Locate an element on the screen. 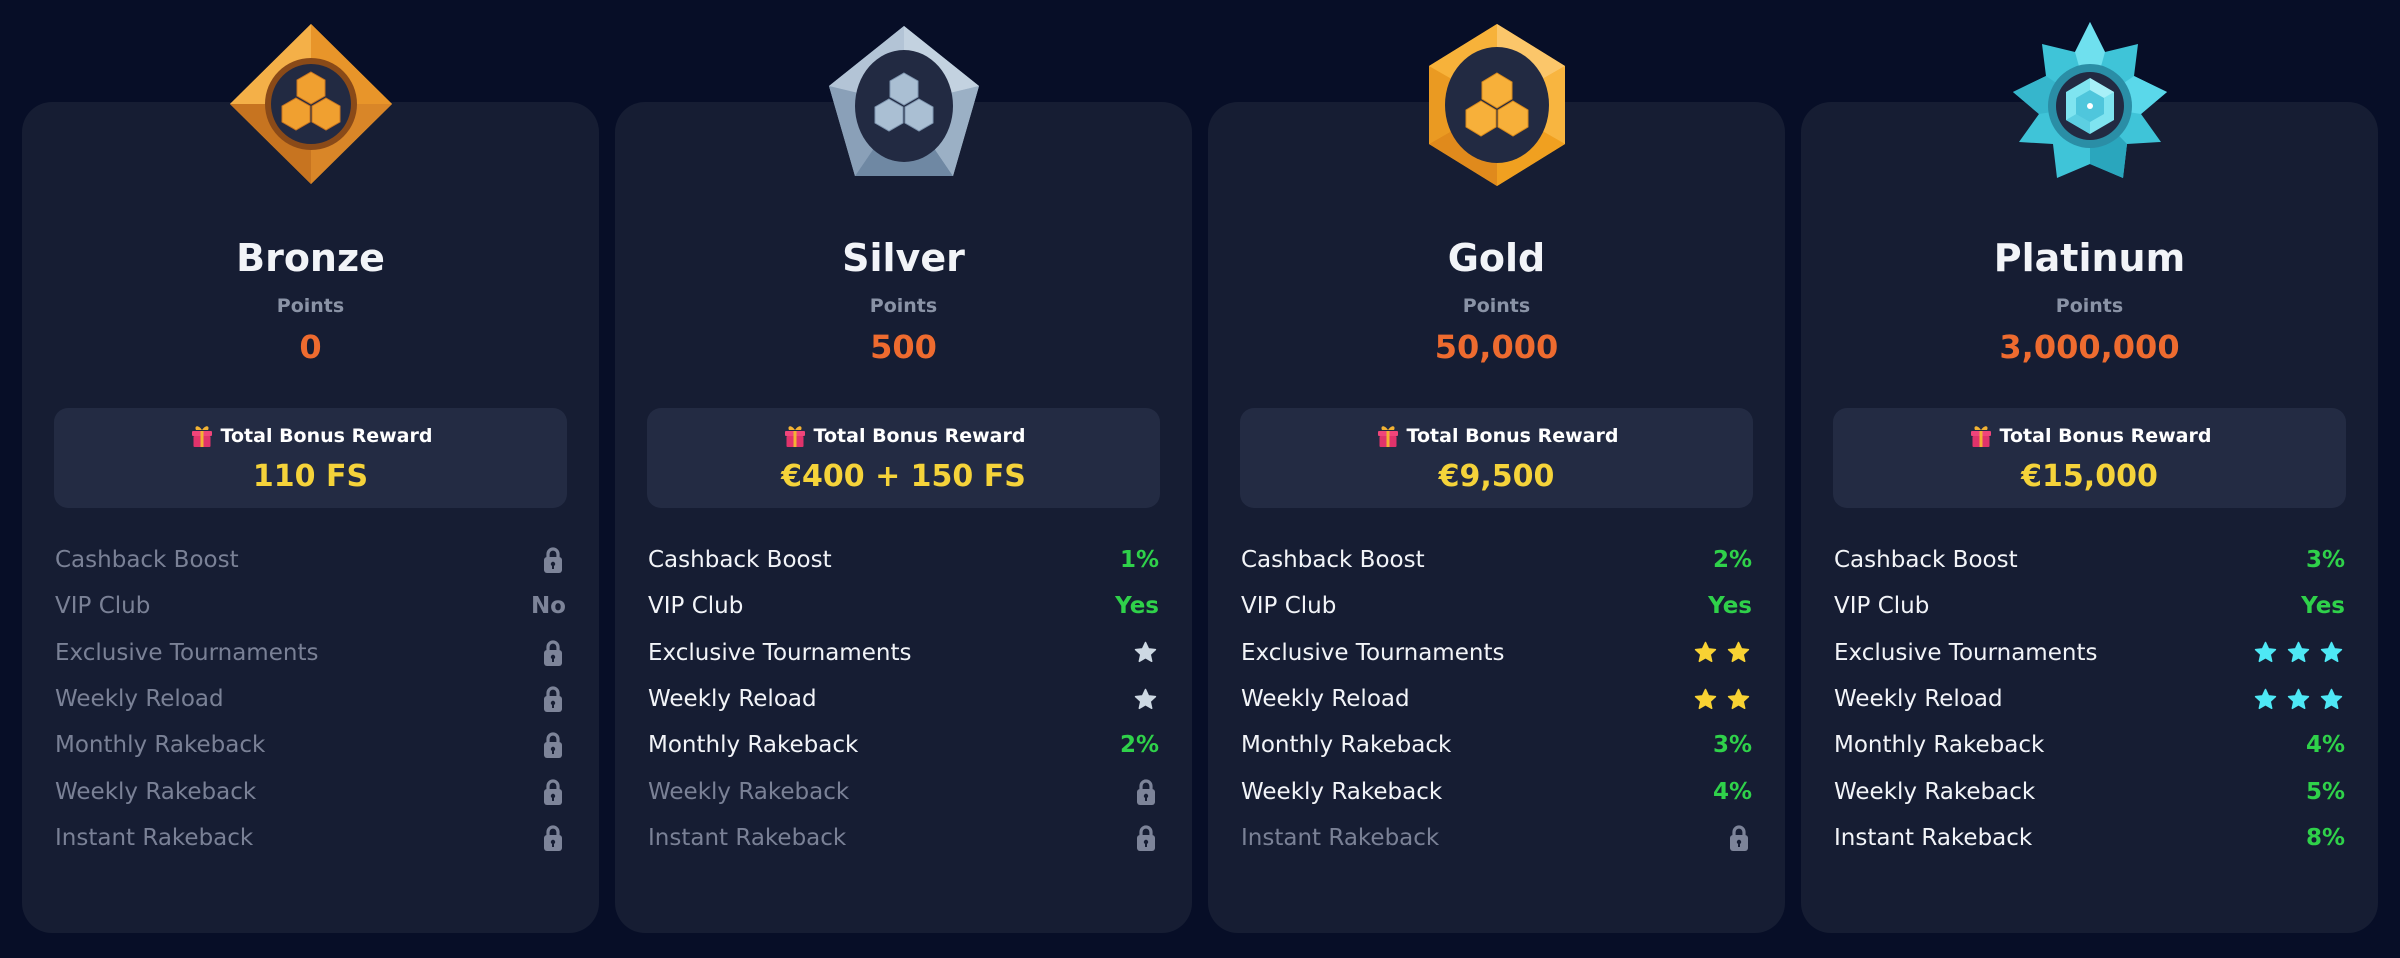 This screenshot has width=2400, height=958. feature-row: Cashback Boost 3% is located at coordinates (2089, 560).